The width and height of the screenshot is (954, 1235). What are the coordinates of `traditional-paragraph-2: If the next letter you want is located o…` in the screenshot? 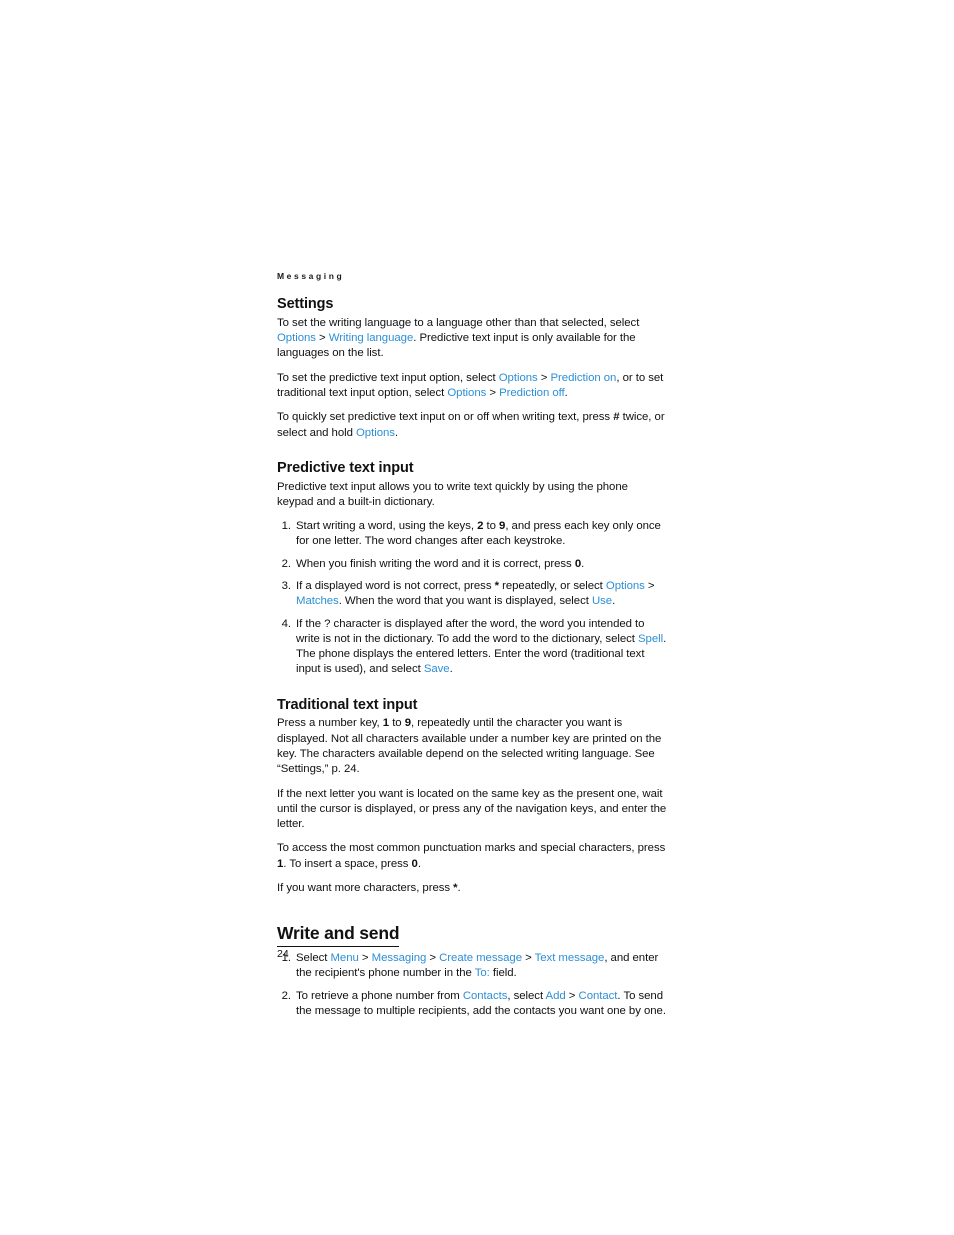 It's located at (472, 809).